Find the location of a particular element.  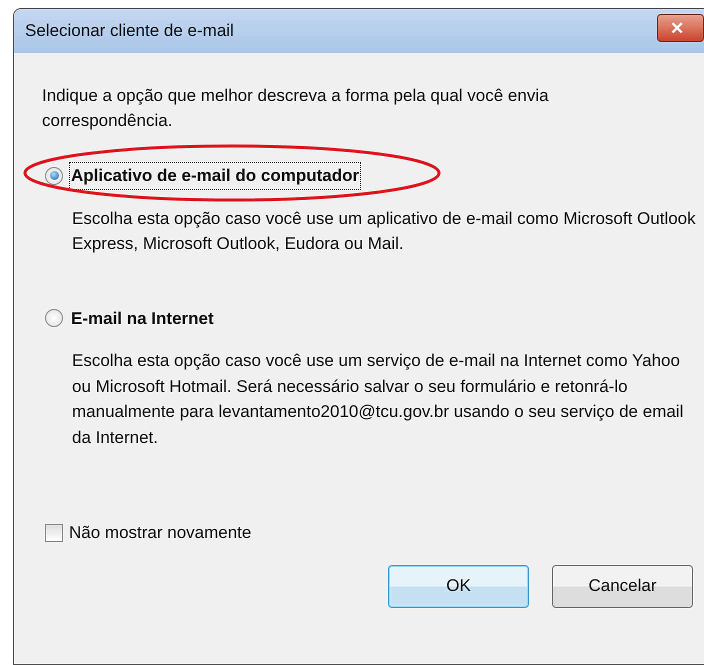

ok-button: OK is located at coordinates (458, 586).